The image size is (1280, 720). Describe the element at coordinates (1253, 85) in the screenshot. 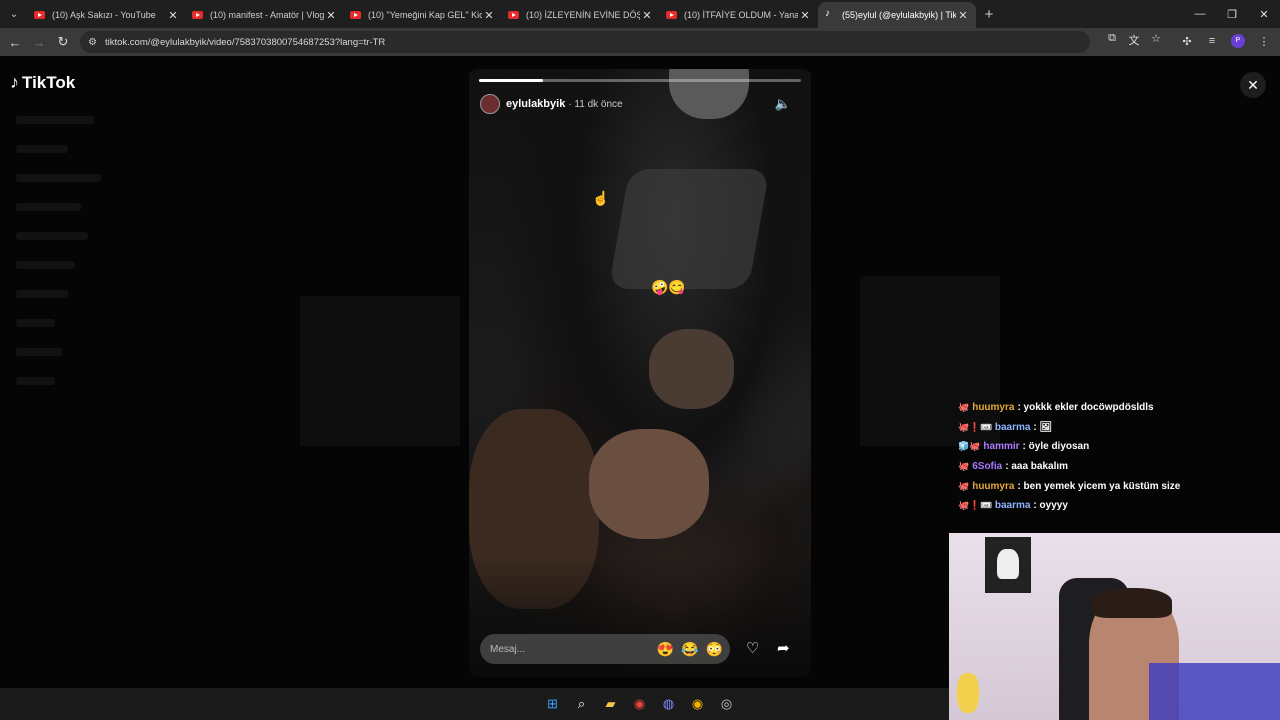

I see `close-icon: ✕` at that location.